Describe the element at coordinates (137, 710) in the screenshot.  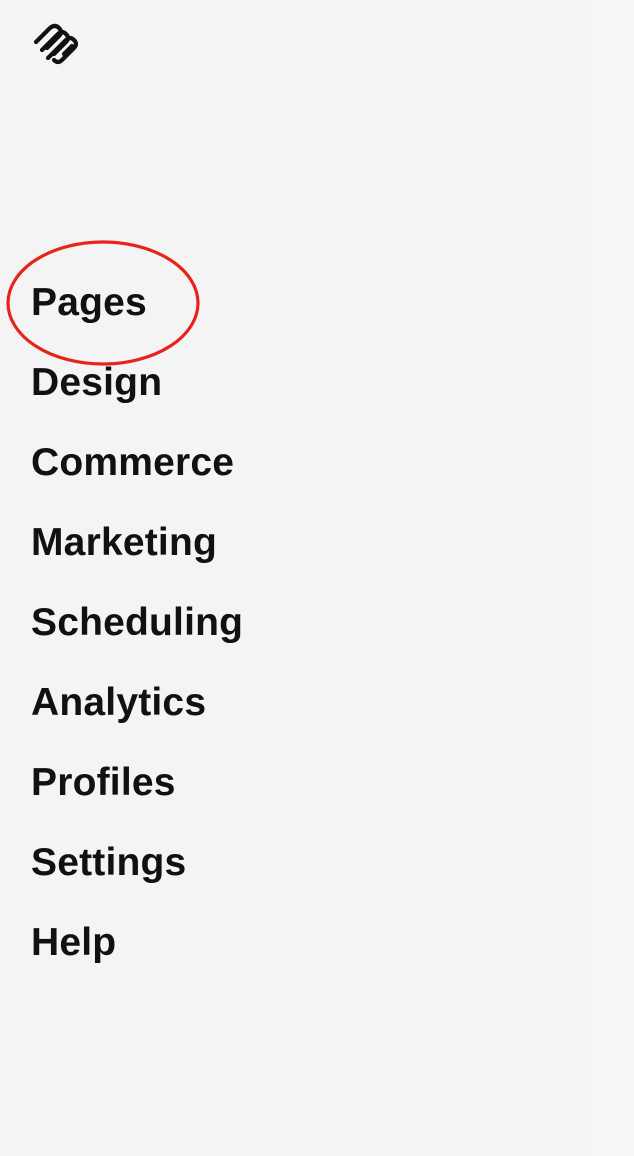
I see `sidebar-item-analytics: Analytics` at that location.